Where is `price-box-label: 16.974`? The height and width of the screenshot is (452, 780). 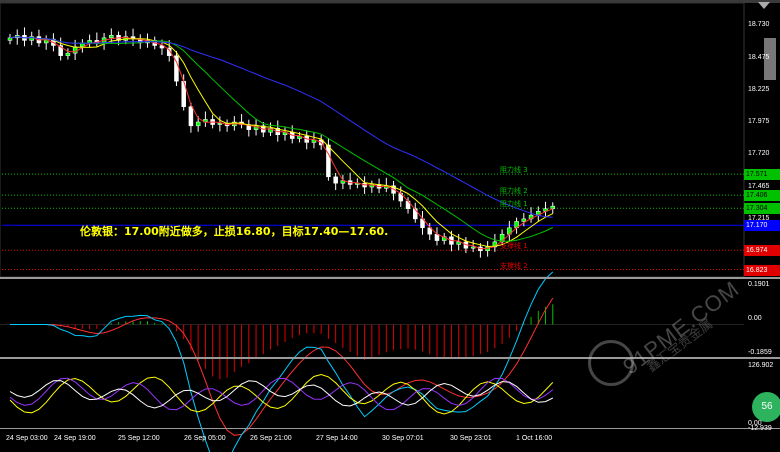
price-box-label: 16.974 is located at coordinates (762, 251).